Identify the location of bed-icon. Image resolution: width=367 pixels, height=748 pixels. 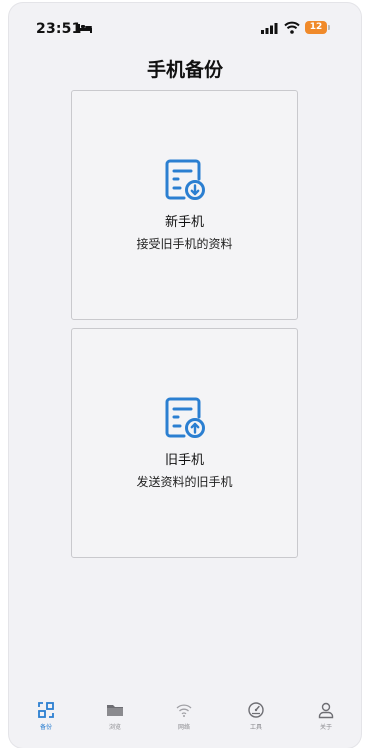
(85, 28).